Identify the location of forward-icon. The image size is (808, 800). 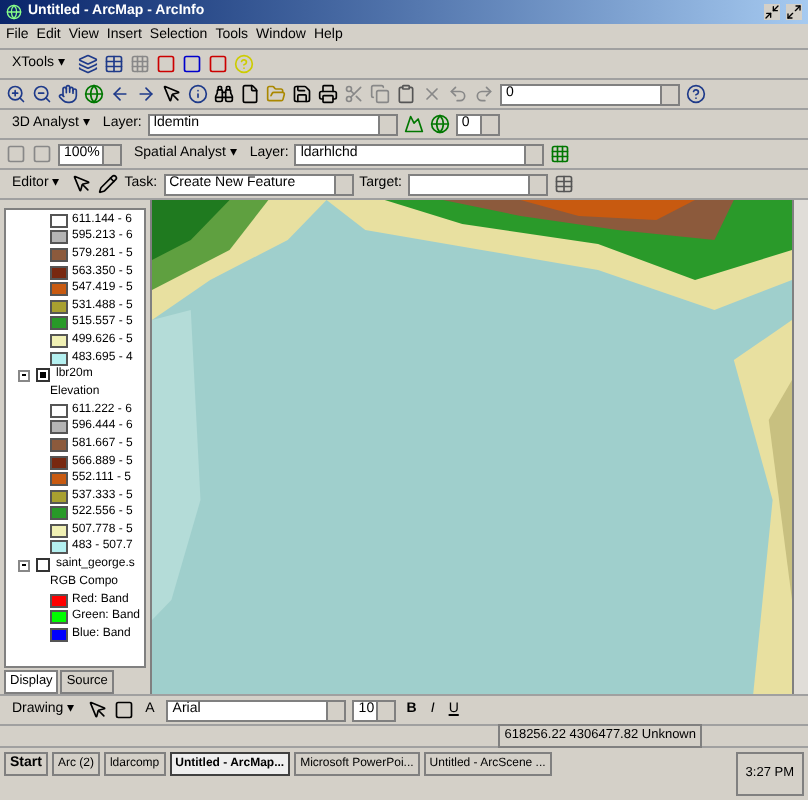
(146, 94).